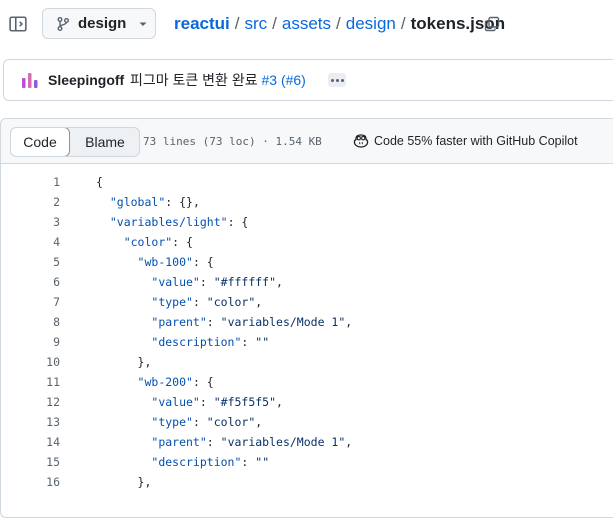  I want to click on commit-message-text: 피그마 토큰 변환 완료, so click(195, 80).